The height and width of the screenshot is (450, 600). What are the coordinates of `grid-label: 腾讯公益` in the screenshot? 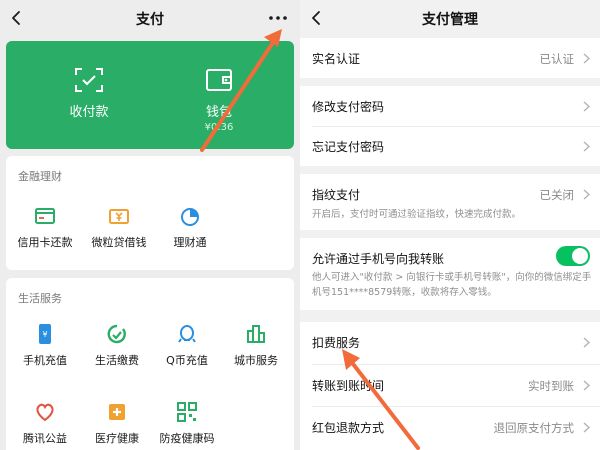 It's located at (45, 438).